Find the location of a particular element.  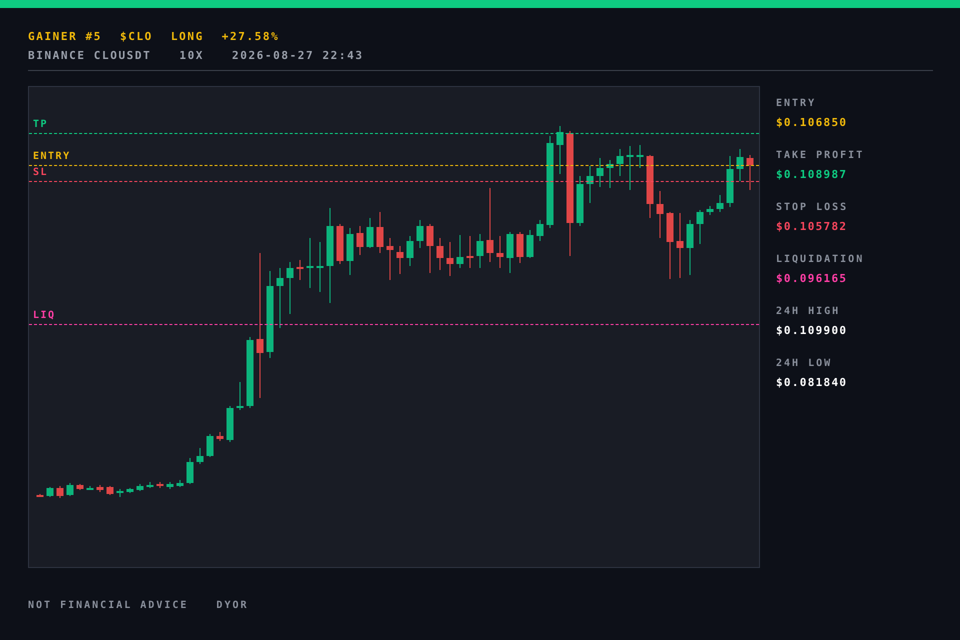

price-line-label: TP is located at coordinates (40, 125).